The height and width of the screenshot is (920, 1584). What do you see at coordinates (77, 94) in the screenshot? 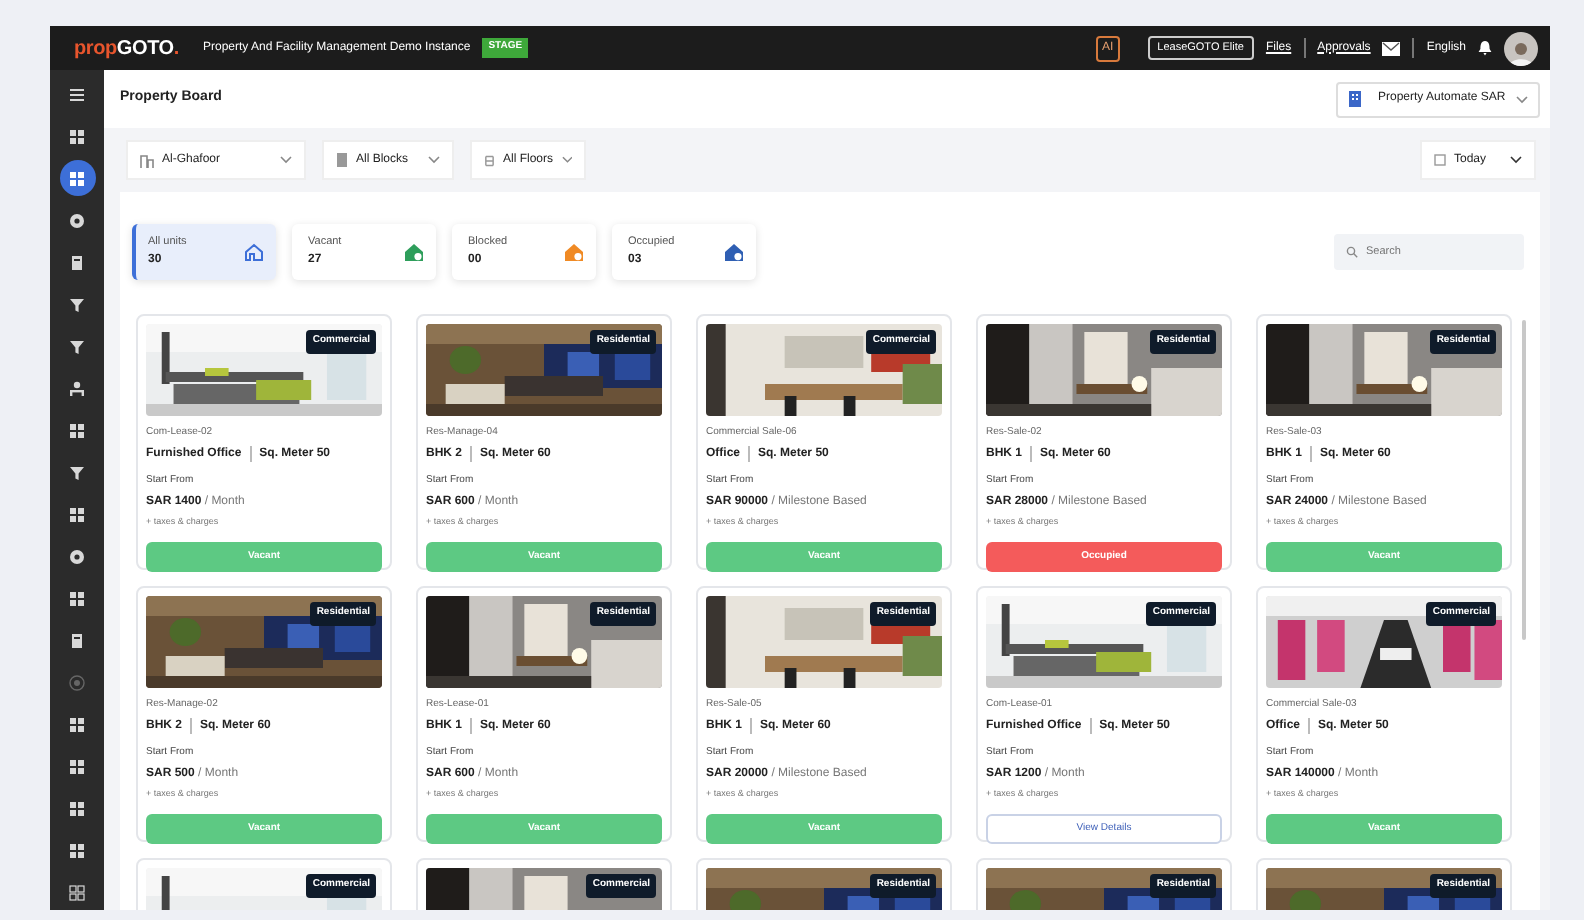
I see `menu-icon` at bounding box center [77, 94].